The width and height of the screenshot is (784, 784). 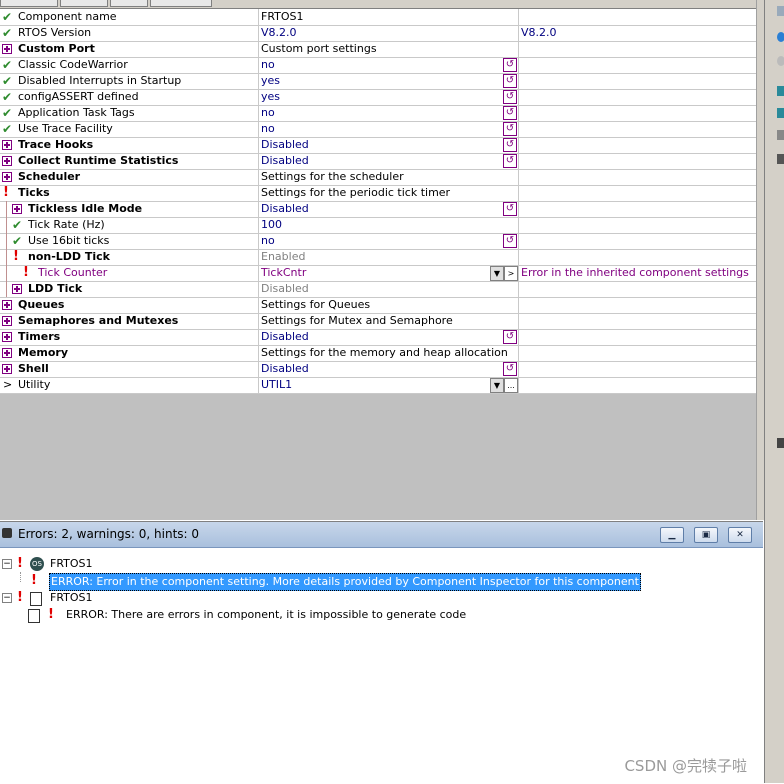 I want to click on tab-methods, so click(x=84, y=3).